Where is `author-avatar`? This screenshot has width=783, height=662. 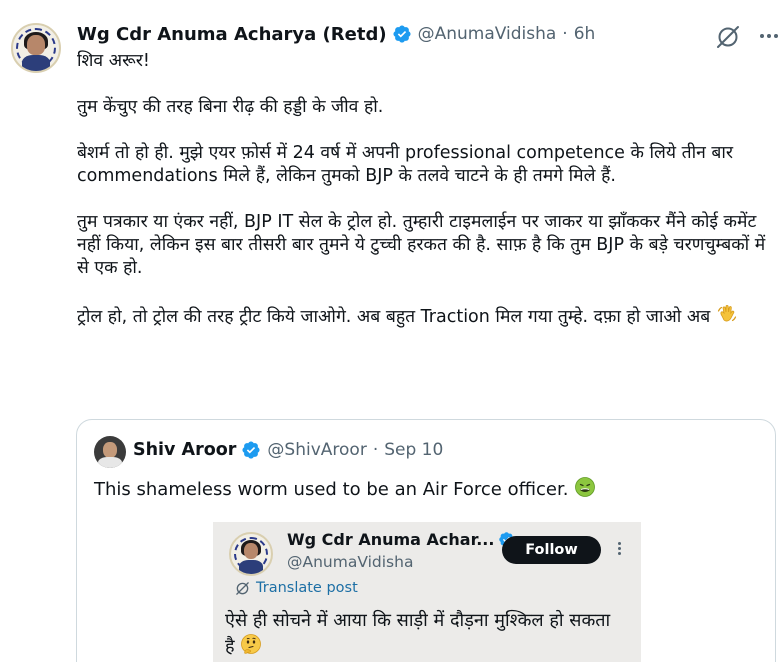
author-avatar is located at coordinates (36, 48).